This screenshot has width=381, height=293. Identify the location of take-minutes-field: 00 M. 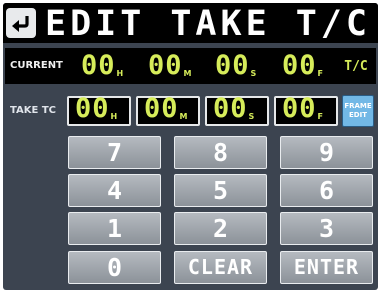
(168, 109).